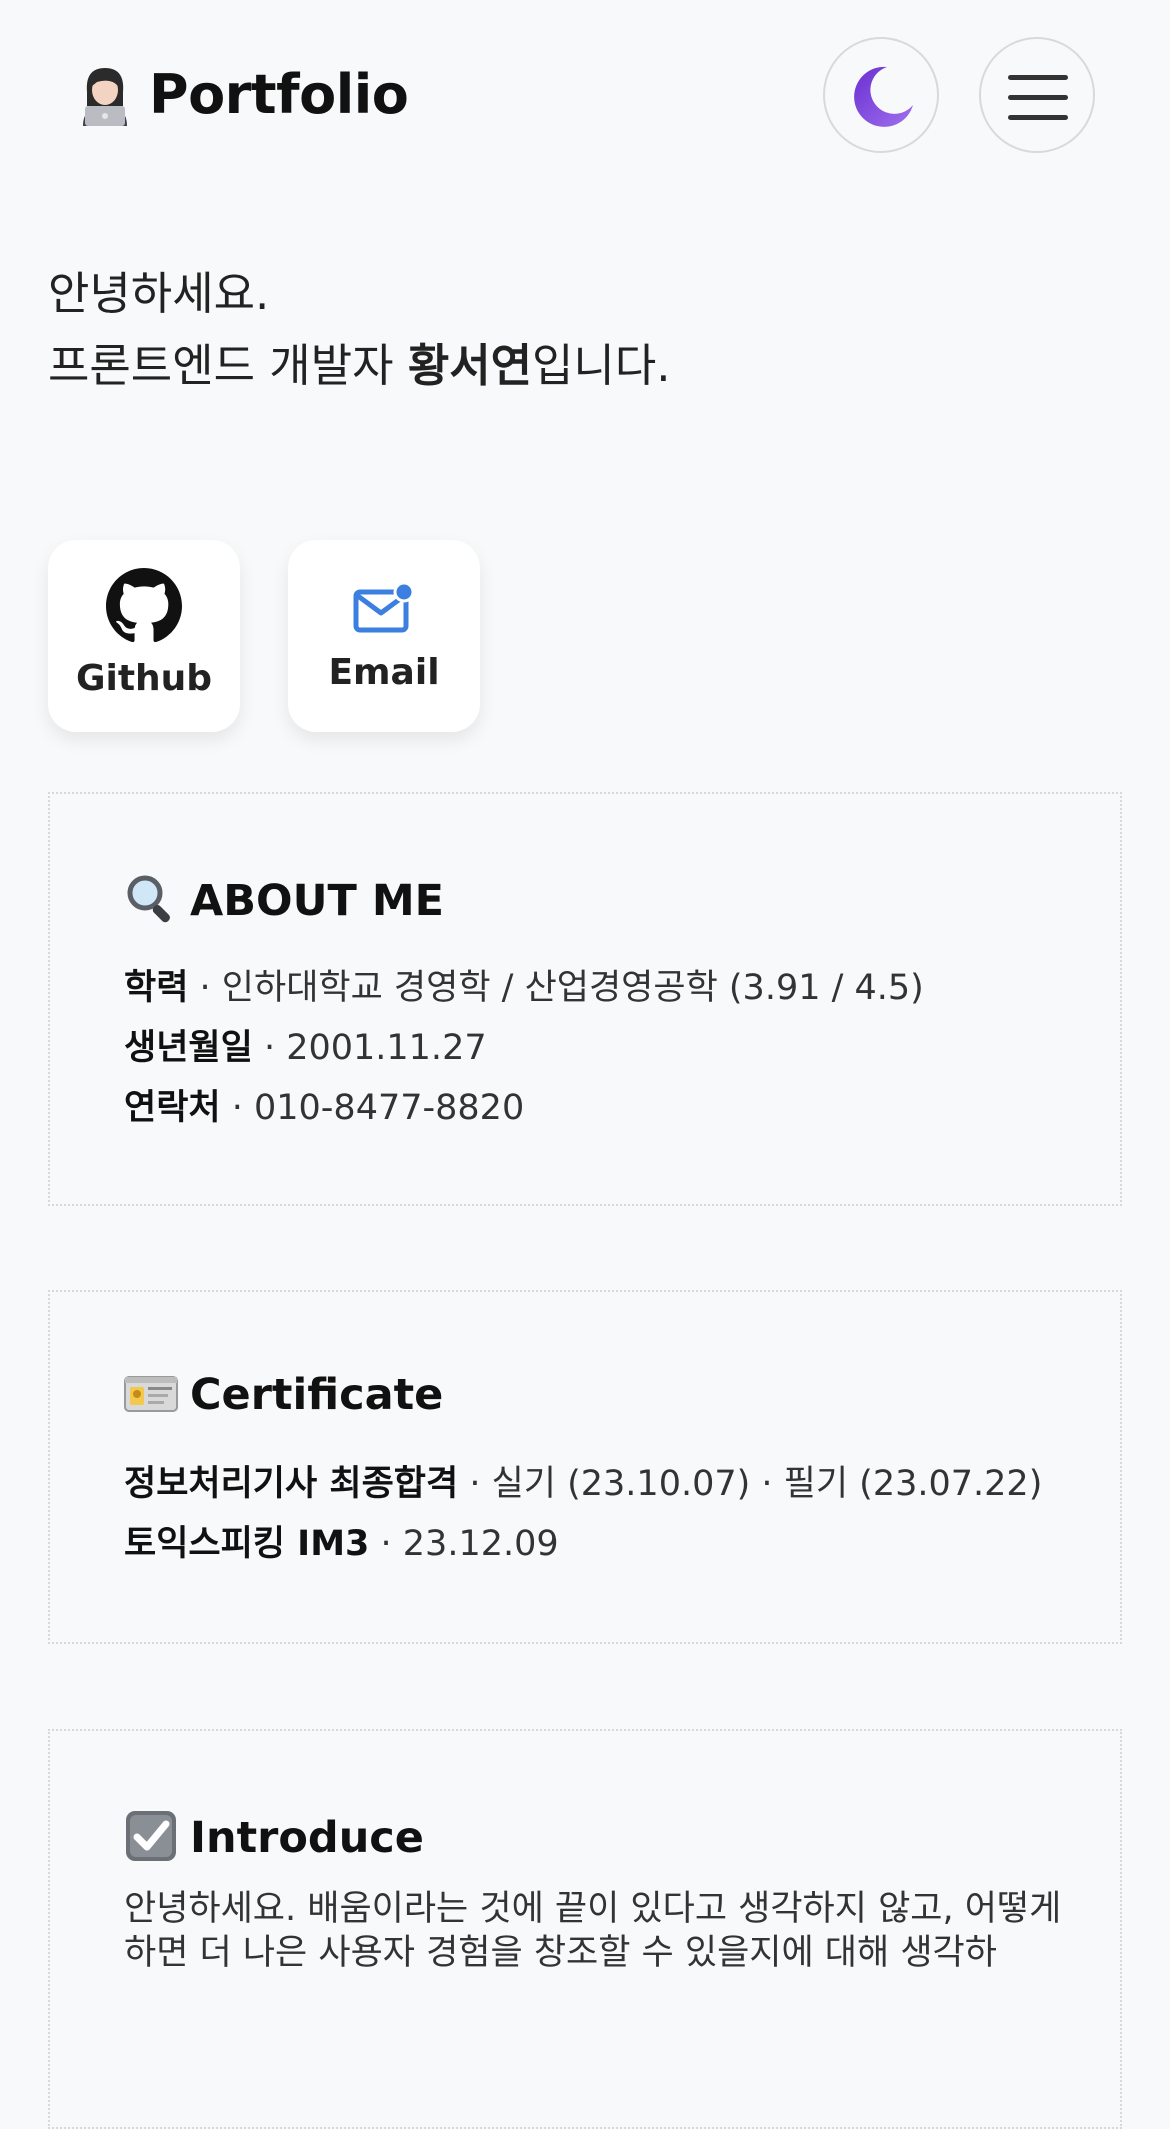 The image size is (1170, 2129). Describe the element at coordinates (480, 1544) in the screenshot. I see `row-value: 23.12.09` at that location.